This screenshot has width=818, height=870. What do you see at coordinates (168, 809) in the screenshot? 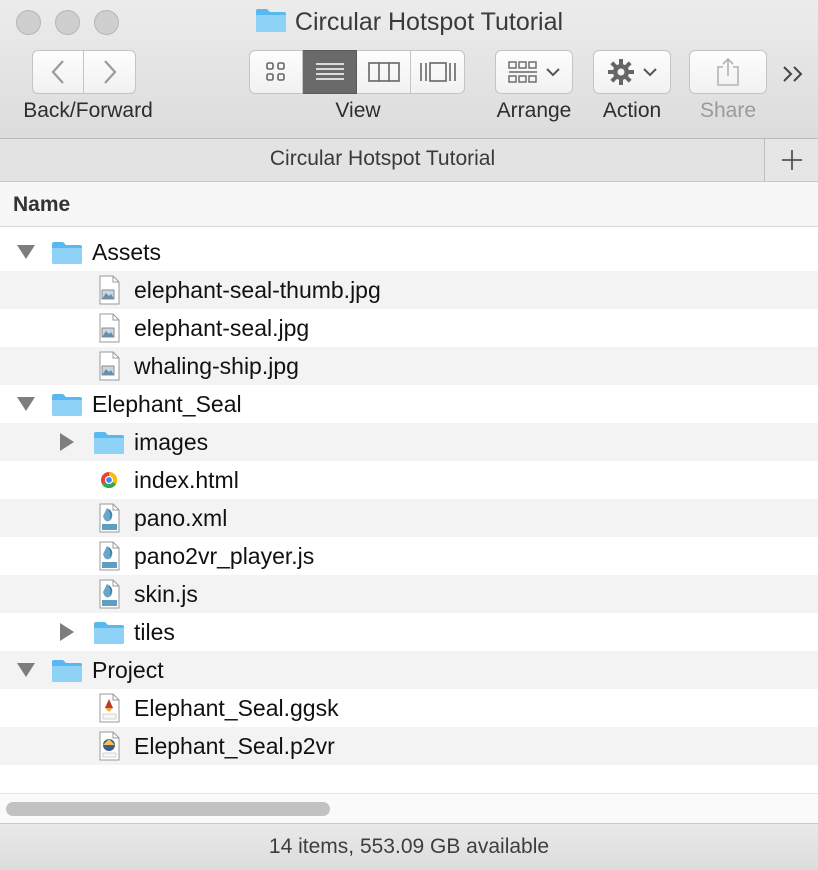
I see `scrollbar-thumb` at bounding box center [168, 809].